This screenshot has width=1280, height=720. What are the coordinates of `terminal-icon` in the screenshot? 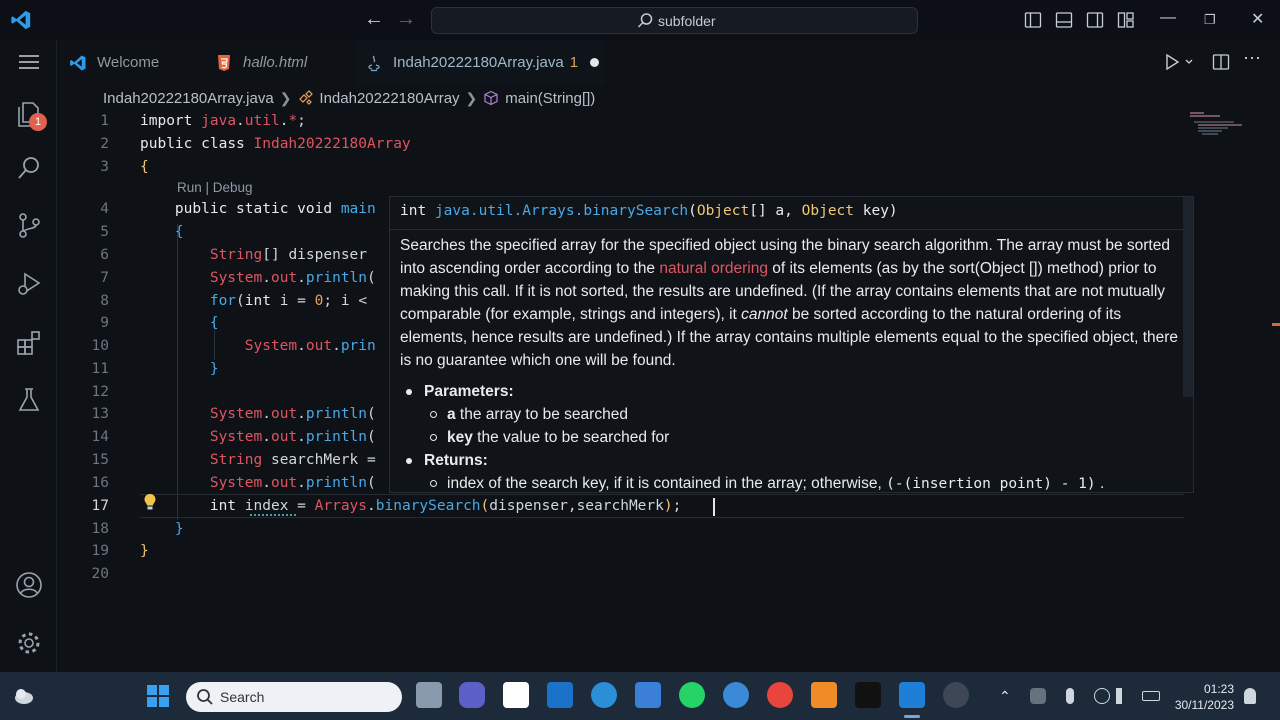 It's located at (868, 695).